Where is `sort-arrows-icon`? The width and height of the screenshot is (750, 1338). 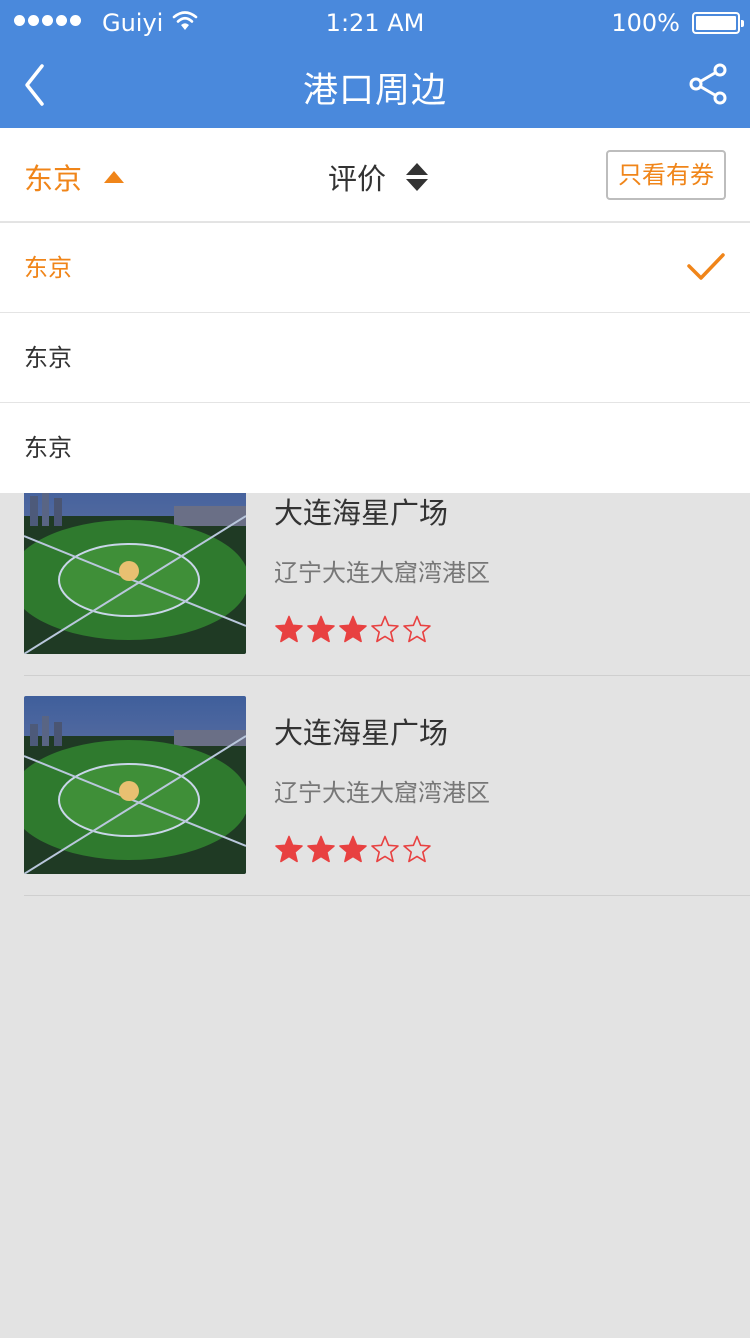
sort-arrows-icon is located at coordinates (417, 177).